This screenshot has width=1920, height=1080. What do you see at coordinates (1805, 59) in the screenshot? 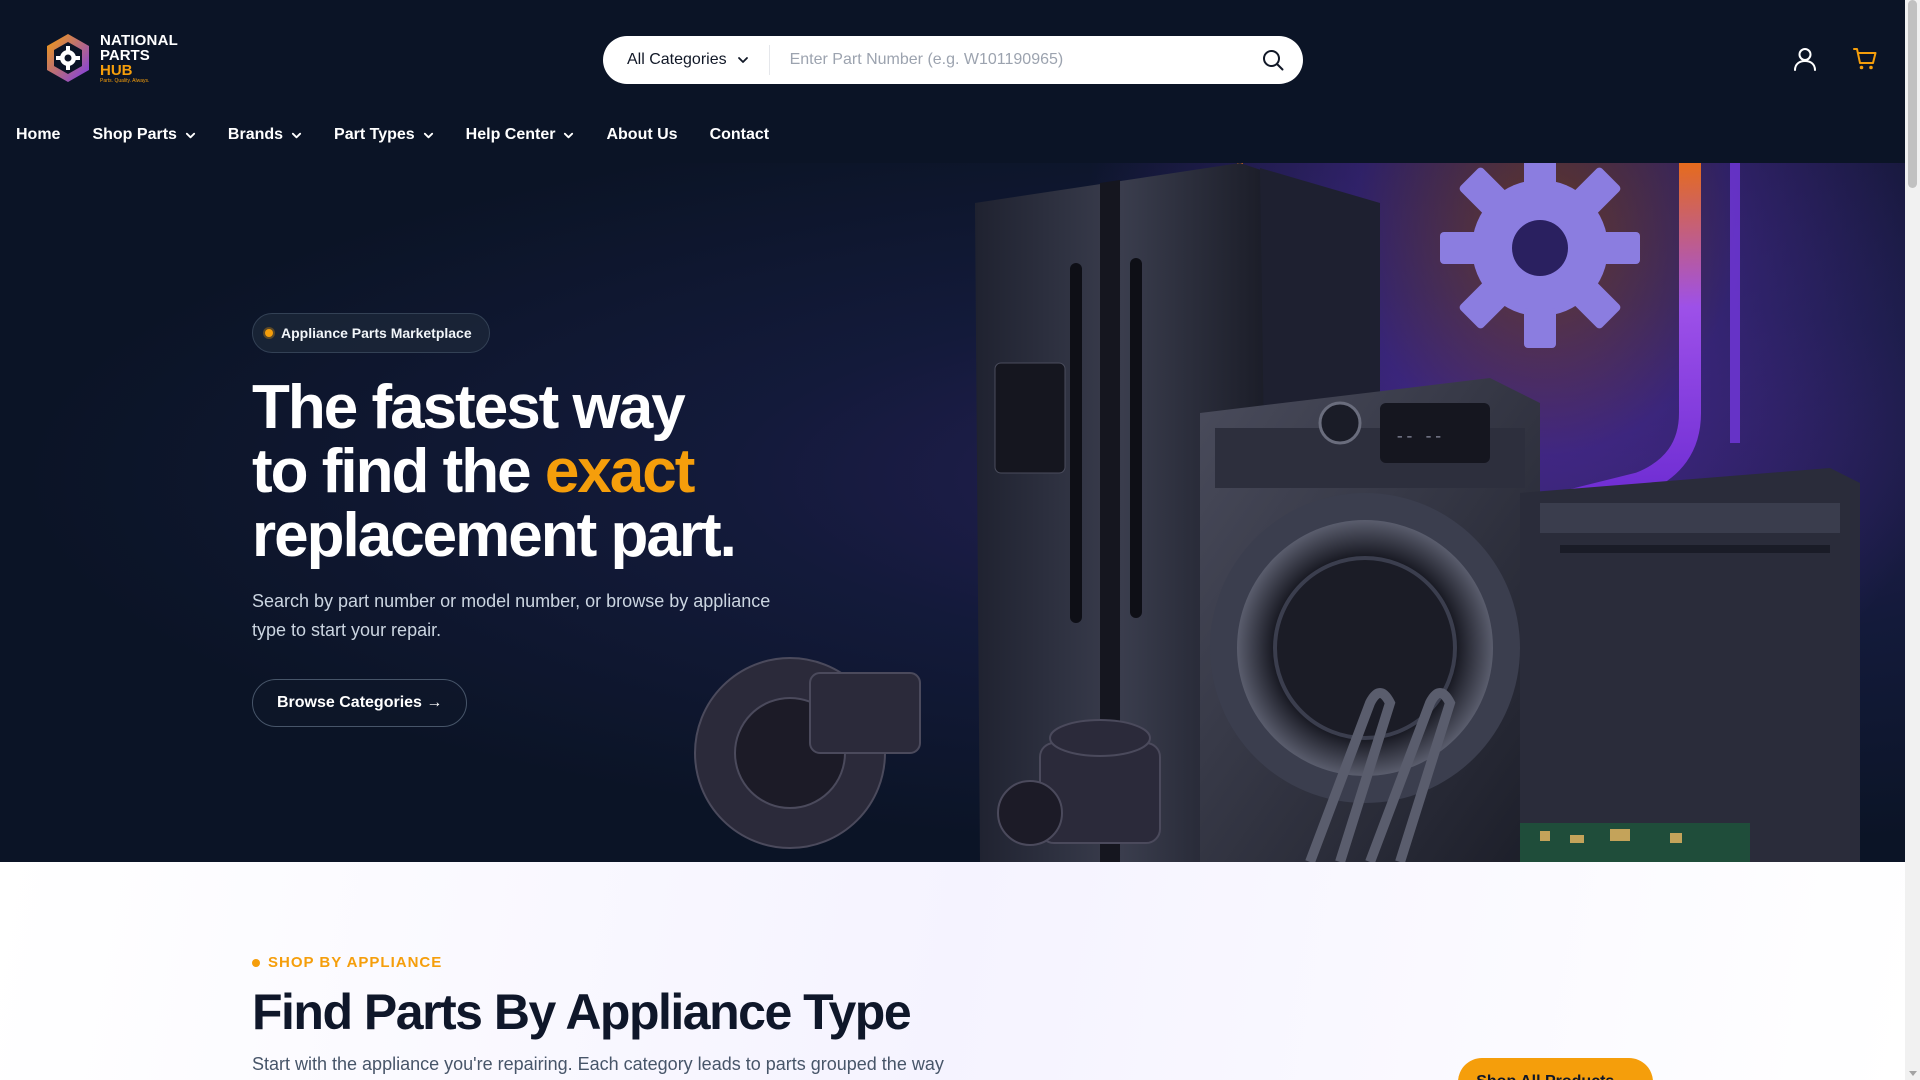
I see `user-icon` at bounding box center [1805, 59].